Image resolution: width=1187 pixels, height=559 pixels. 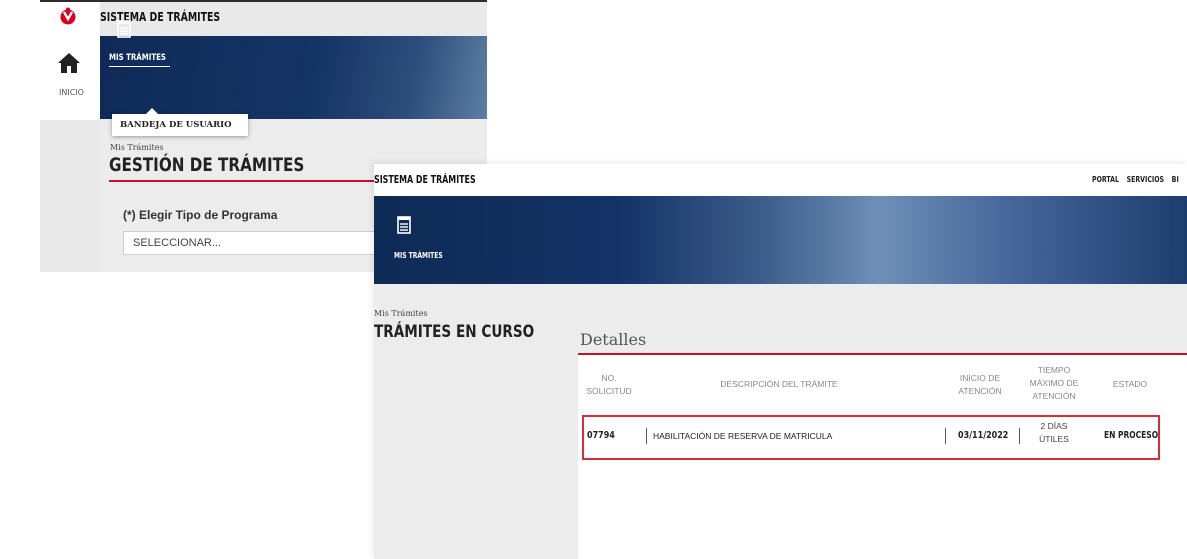 I want to click on nav-servicios: SERVICIOS, so click(x=1145, y=179).